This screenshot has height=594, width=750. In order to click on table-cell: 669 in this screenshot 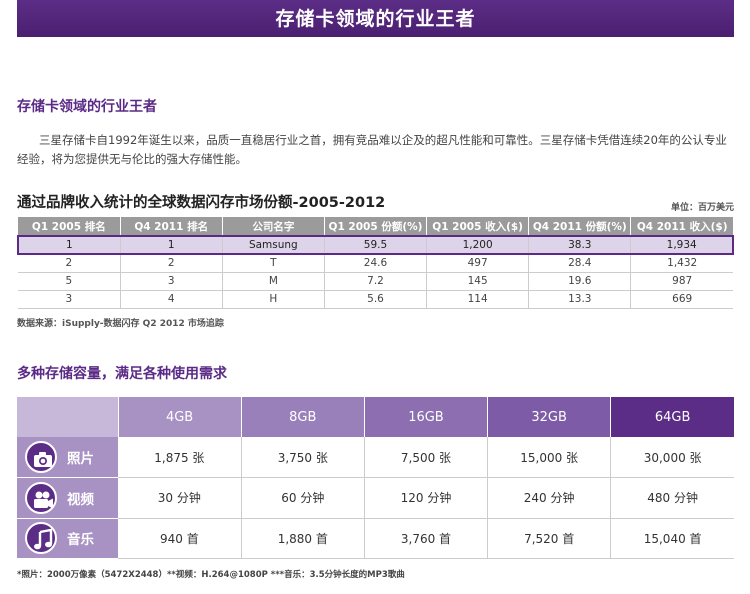, I will do `click(681, 299)`.